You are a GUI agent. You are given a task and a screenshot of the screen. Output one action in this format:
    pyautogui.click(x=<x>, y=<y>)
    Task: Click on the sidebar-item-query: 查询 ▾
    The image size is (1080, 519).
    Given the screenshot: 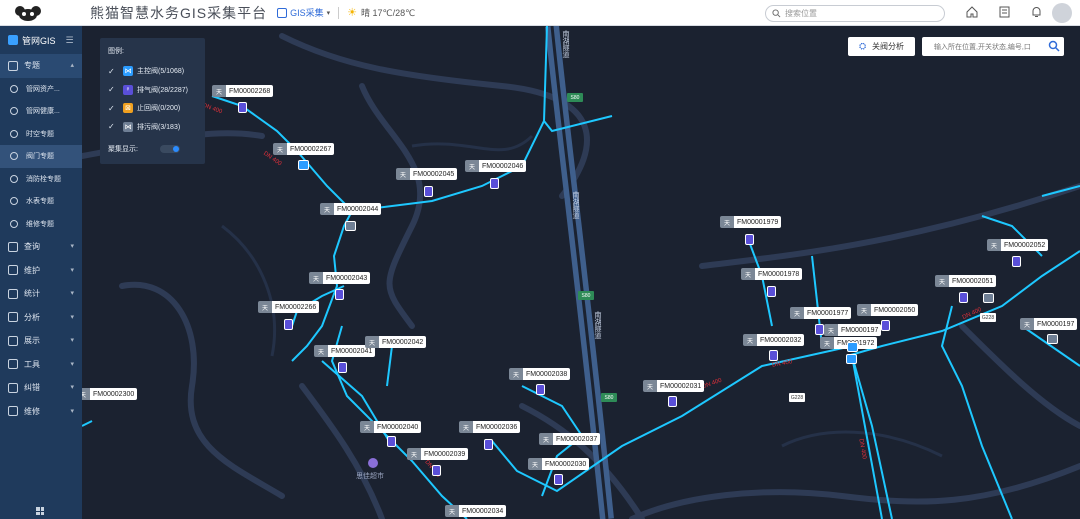 What is the action you would take?
    pyautogui.click(x=41, y=247)
    